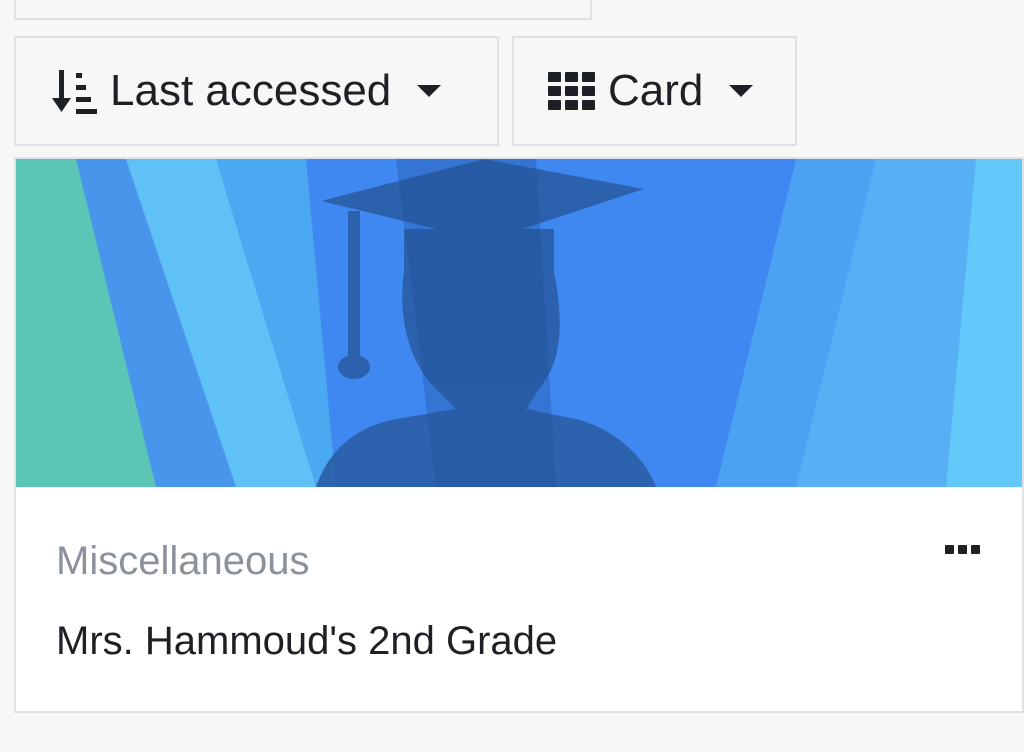 This screenshot has width=1024, height=752. Describe the element at coordinates (306, 641) in the screenshot. I see `course-name-link: Mrs. Hammoud's 2nd Grade` at that location.